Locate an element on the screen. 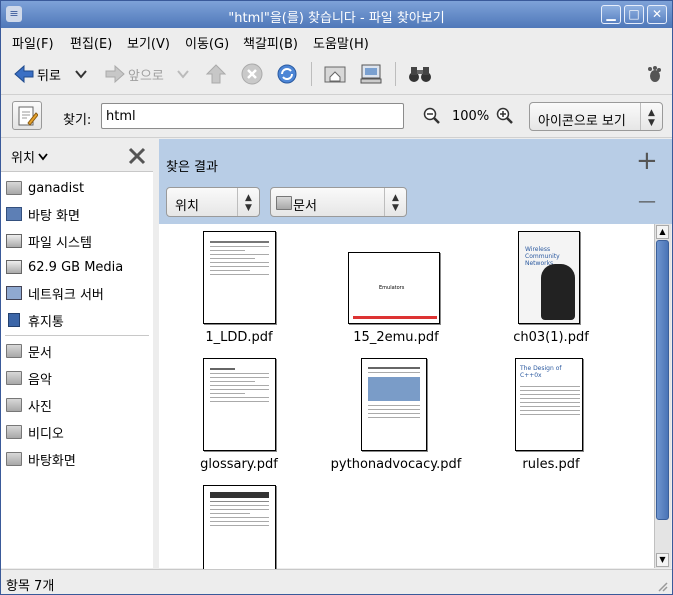 The width and height of the screenshot is (673, 595). reload-button is located at coordinates (287, 74).